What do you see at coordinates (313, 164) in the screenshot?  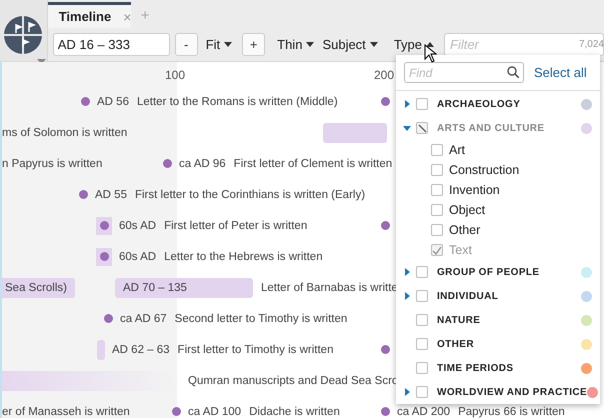 I see `event-title: First letter of Clement is written` at bounding box center [313, 164].